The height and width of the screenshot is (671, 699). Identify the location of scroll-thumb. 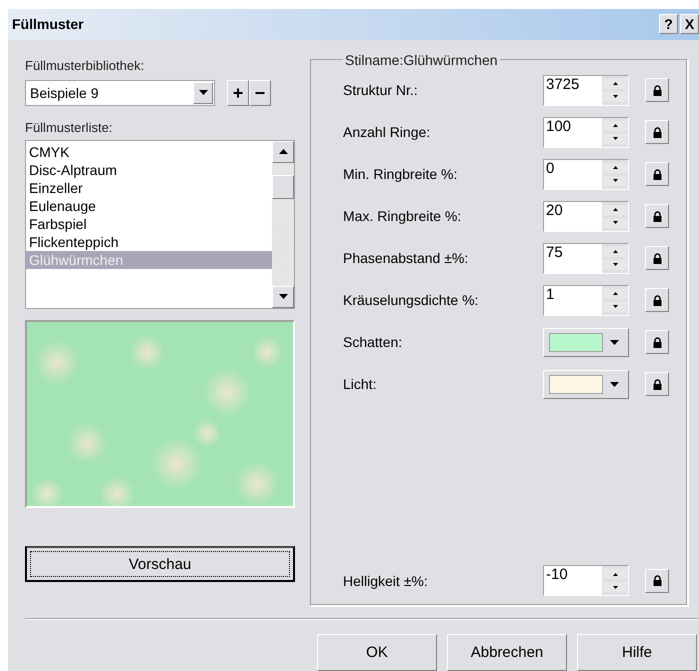
(283, 186).